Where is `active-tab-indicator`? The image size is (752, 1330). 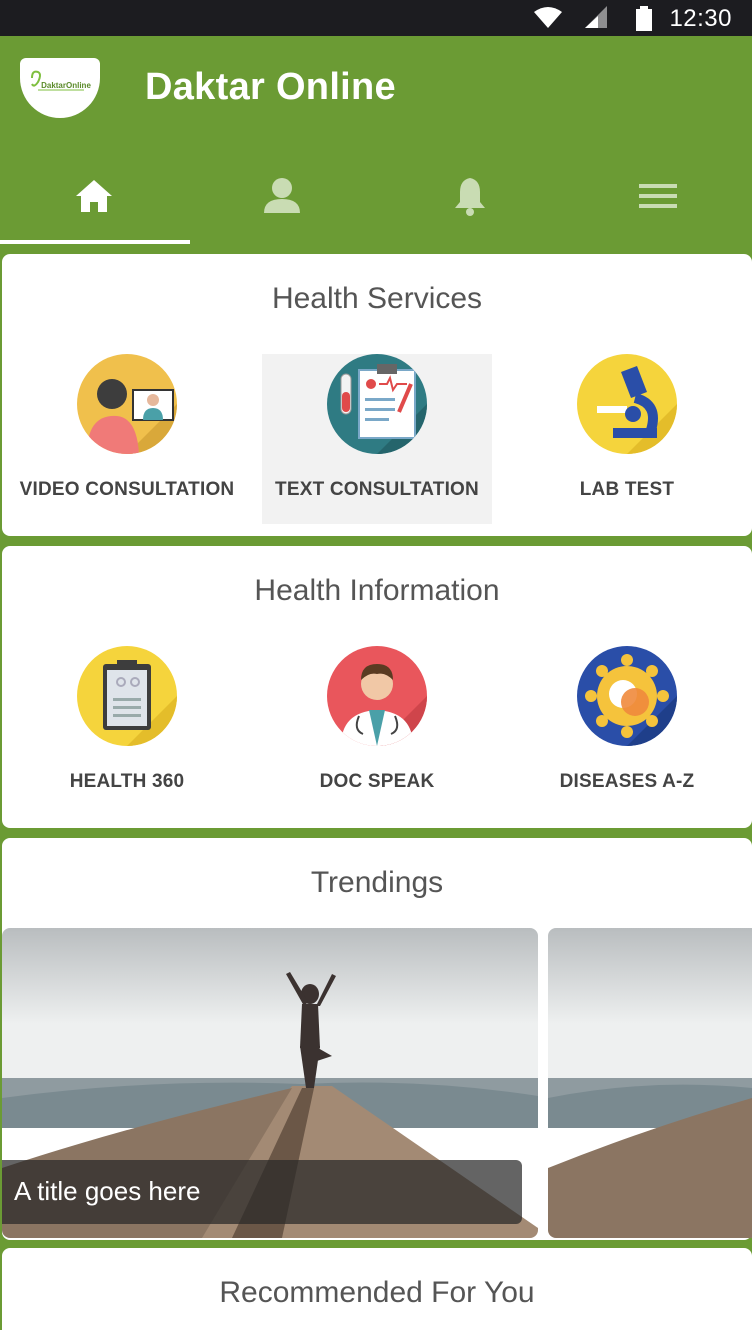 active-tab-indicator is located at coordinates (95, 242).